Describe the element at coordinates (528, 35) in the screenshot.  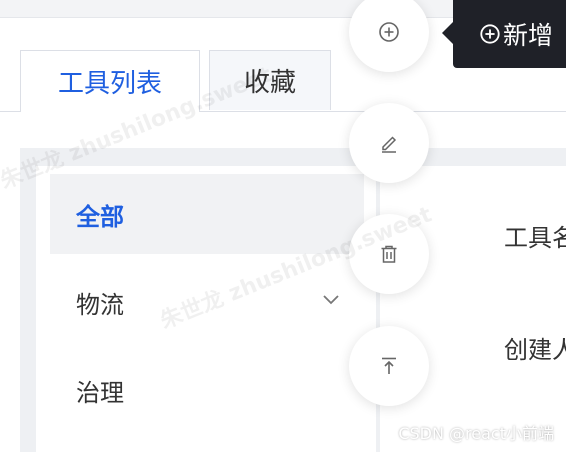
I see `tooltip-label: 新增` at that location.